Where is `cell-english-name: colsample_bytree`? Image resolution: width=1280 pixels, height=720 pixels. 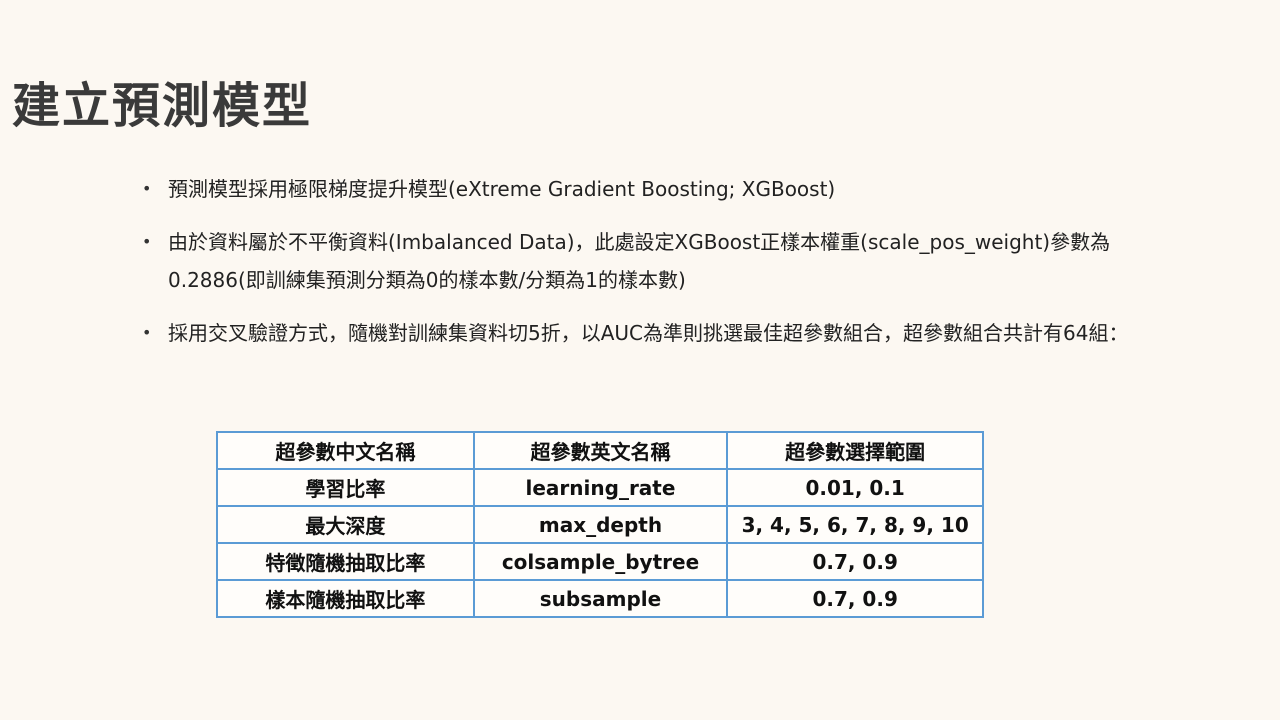 cell-english-name: colsample_bytree is located at coordinates (600, 561).